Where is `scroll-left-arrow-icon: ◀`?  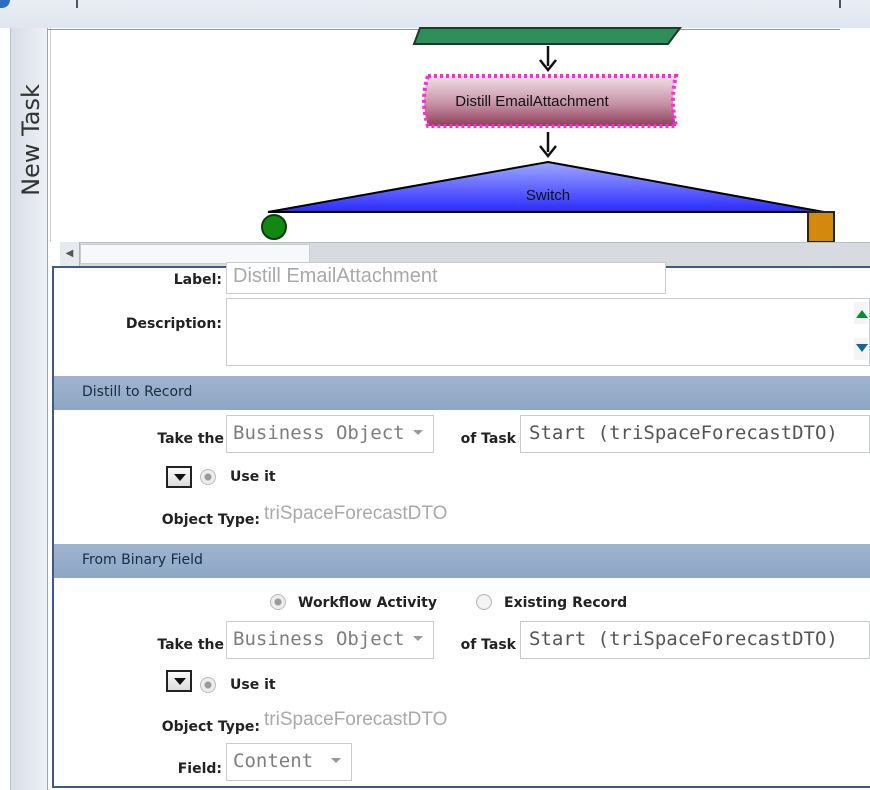 scroll-left-arrow-icon: ◀ is located at coordinates (70, 254).